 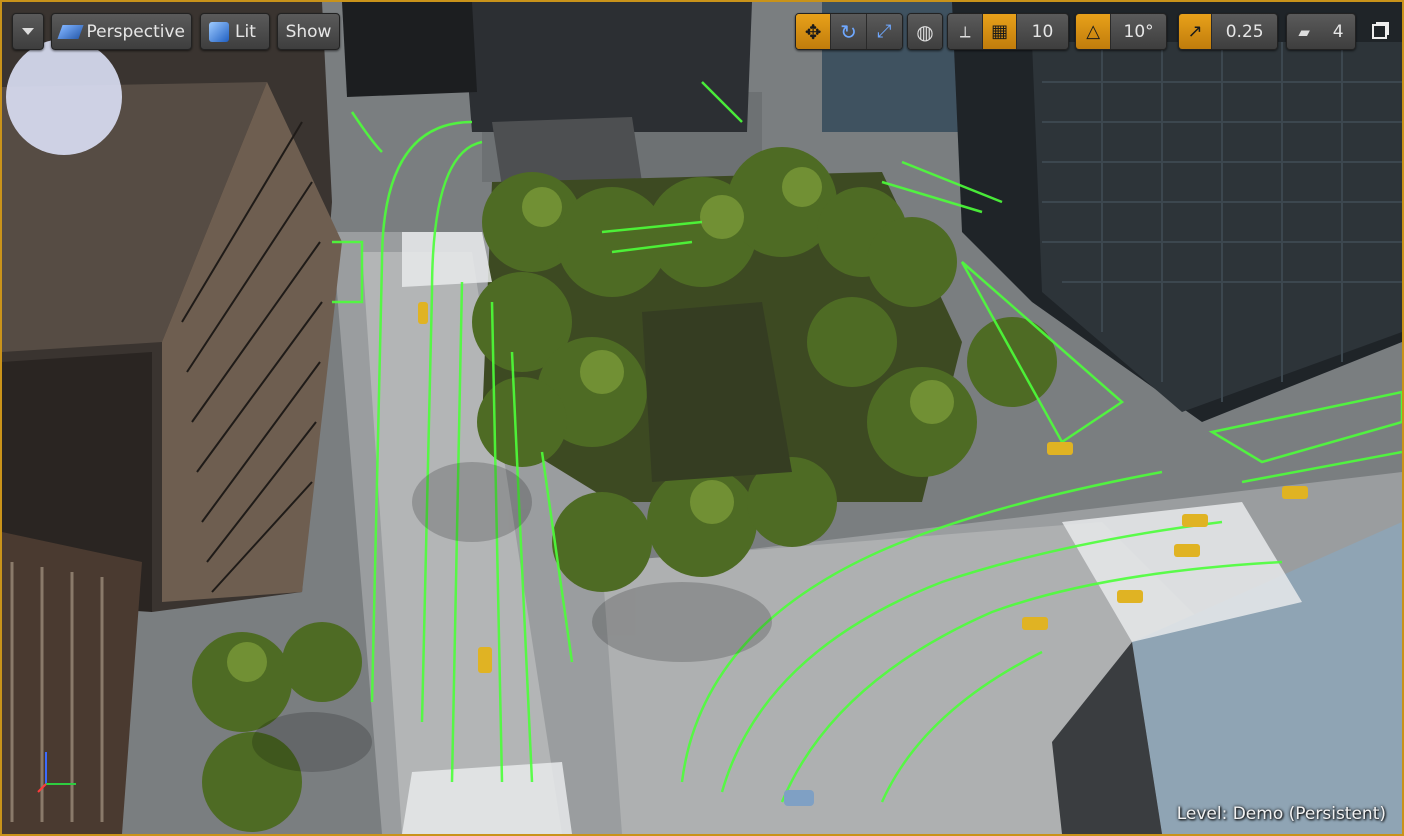 I want to click on scale-snap-group: ↗ 0.25, so click(x=1228, y=31).